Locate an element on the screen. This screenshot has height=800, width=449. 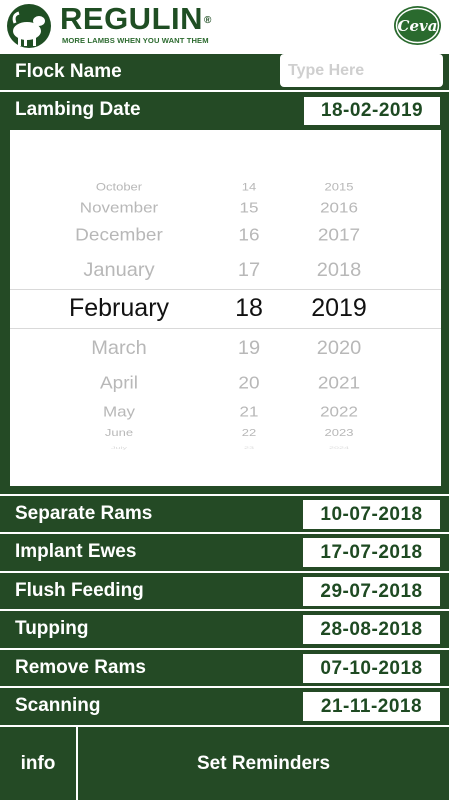
schedule-row-date: 17-07-2018 is located at coordinates (371, 552).